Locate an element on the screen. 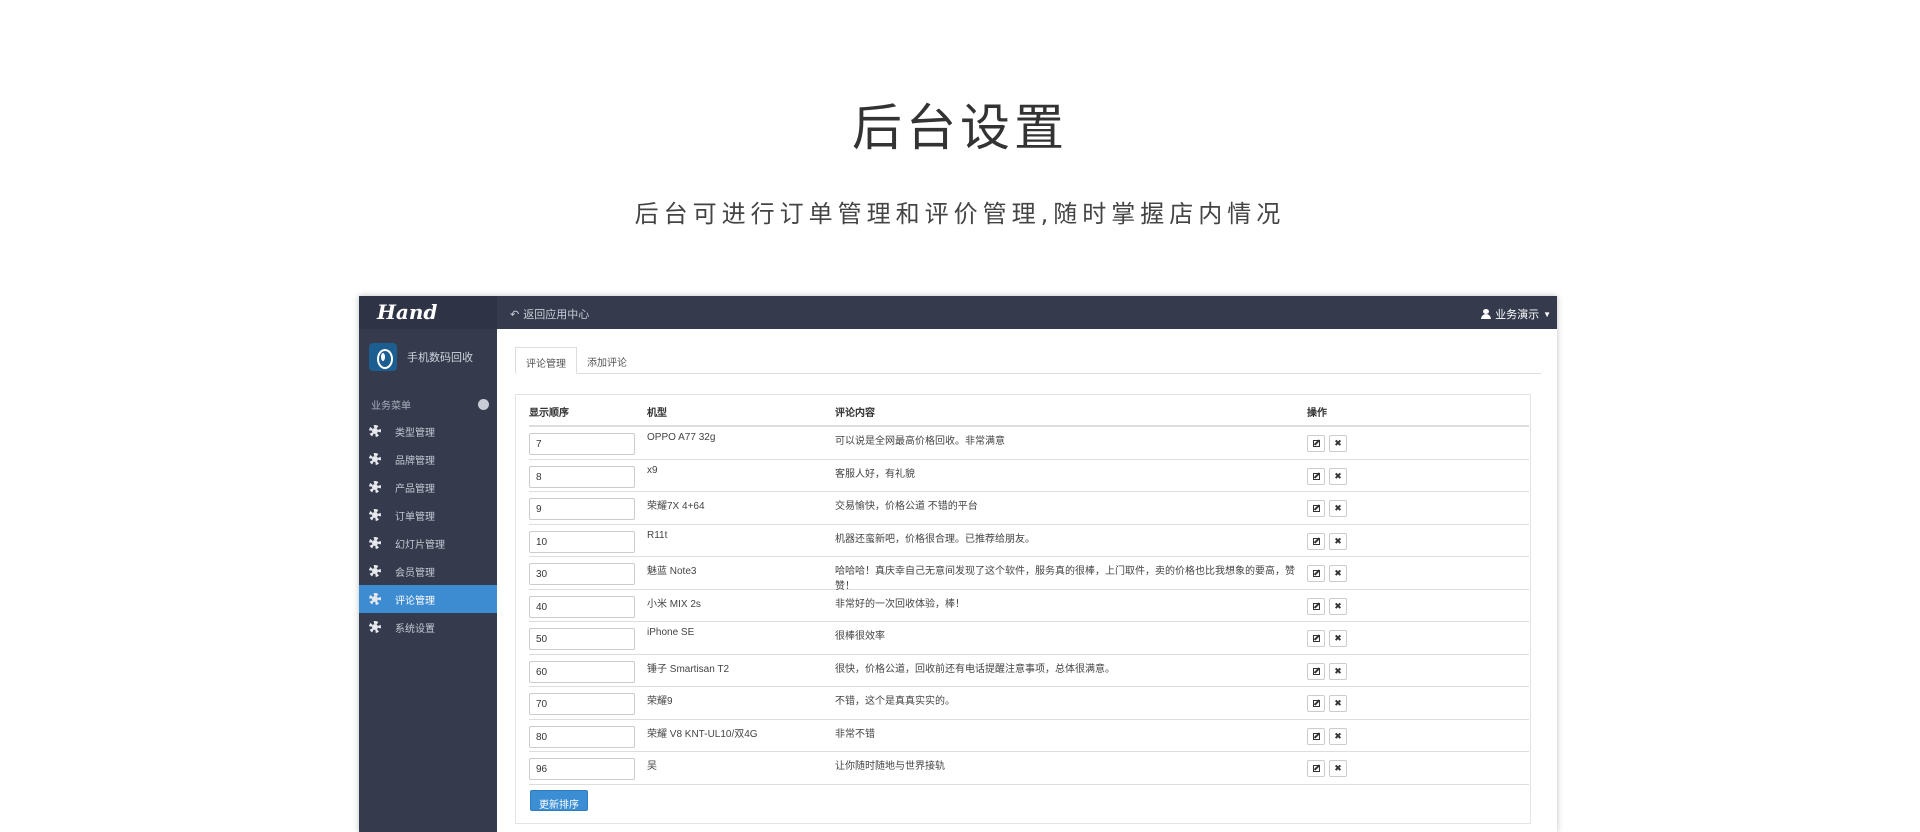  sidebar-item-label: 类型管理 is located at coordinates (415, 433).